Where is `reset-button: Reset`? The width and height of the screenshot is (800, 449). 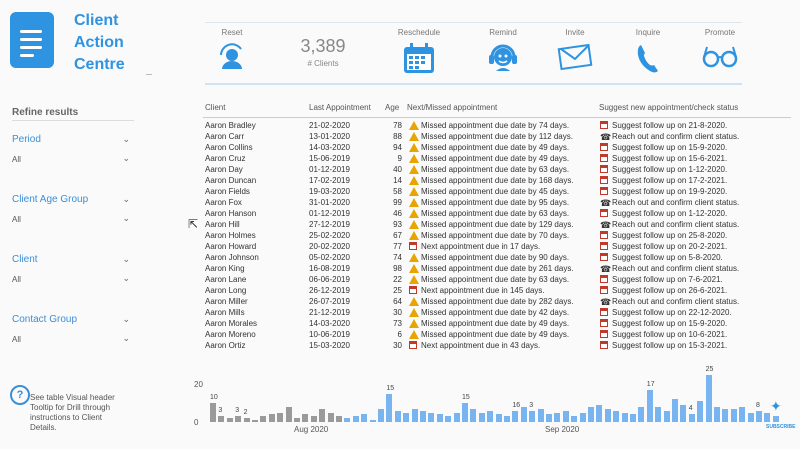
reset-button: Reset is located at coordinates (232, 50).